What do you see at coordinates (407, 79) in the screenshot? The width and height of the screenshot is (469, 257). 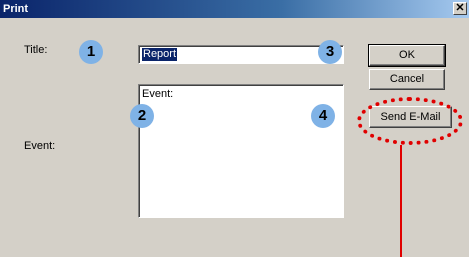 I see `cancel-button: Cancel` at bounding box center [407, 79].